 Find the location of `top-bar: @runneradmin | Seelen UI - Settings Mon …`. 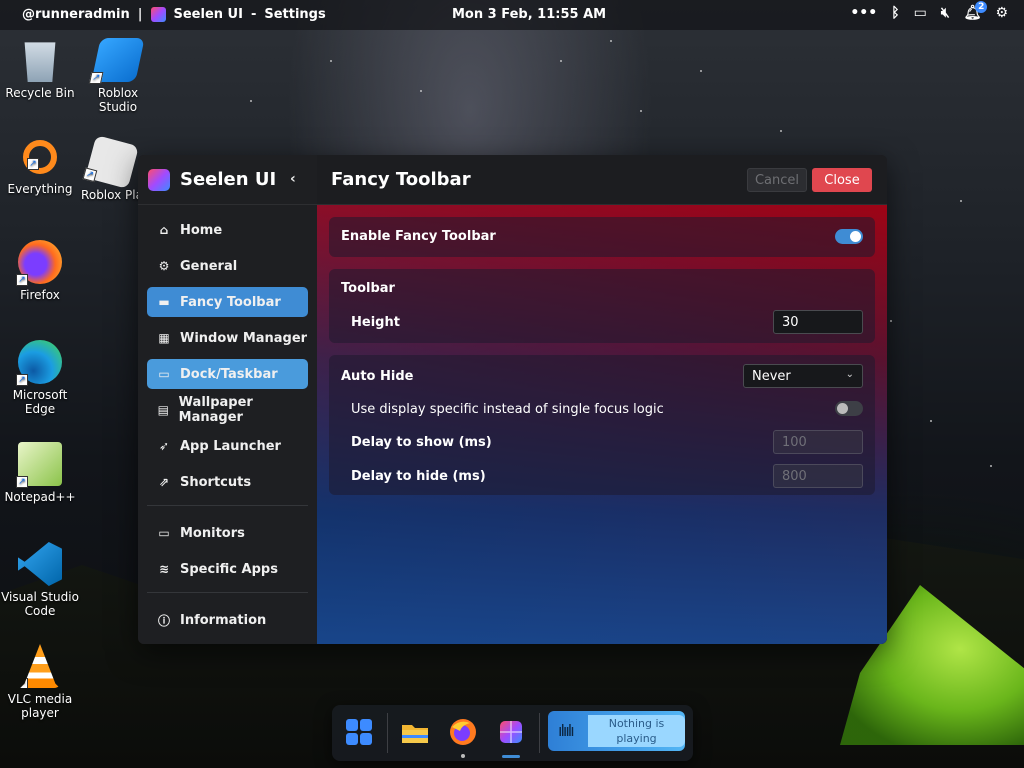

top-bar: @runneradmin | Seelen UI - Settings Mon … is located at coordinates (512, 15).